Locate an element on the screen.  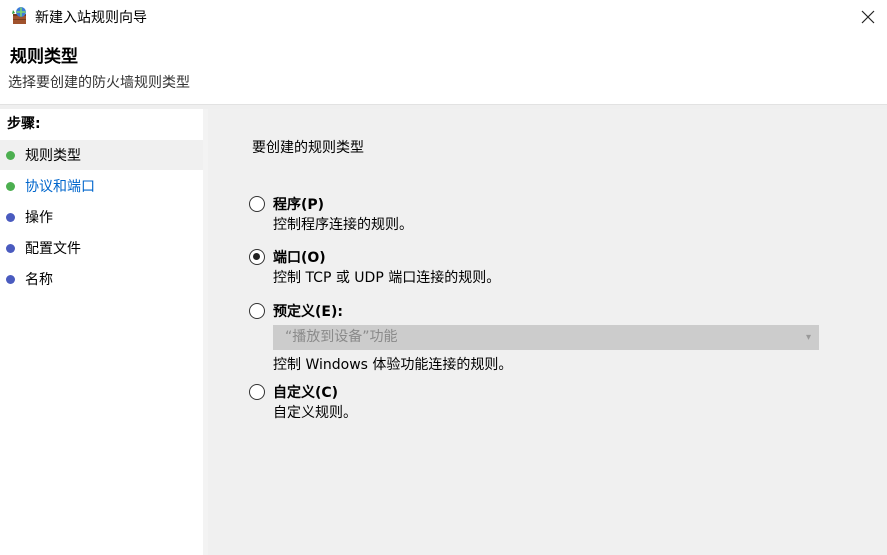
sidebar-item-label: 名称 is located at coordinates (39, 280).